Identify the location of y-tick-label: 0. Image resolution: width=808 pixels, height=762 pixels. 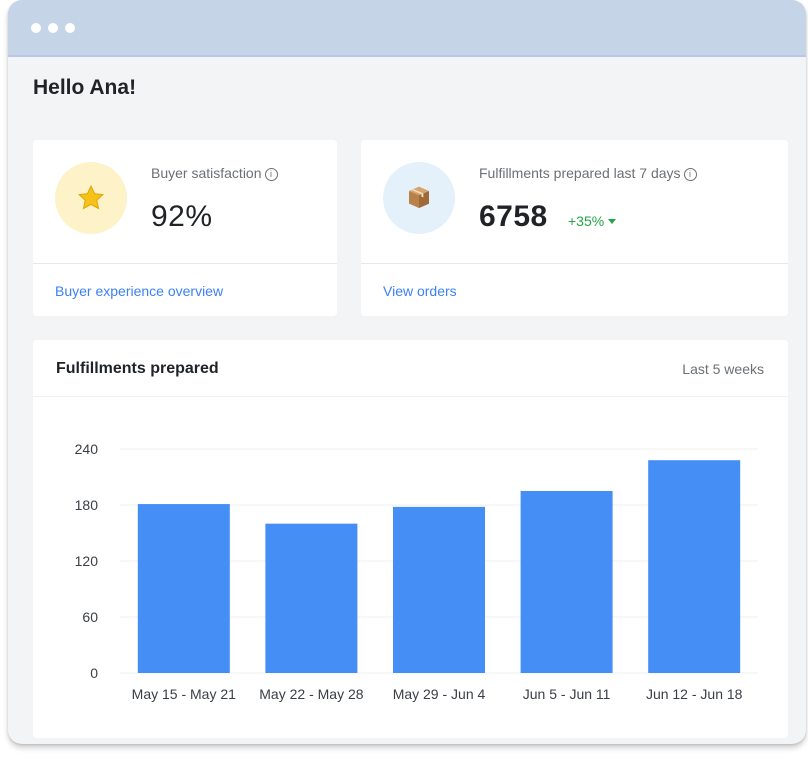
(94, 673).